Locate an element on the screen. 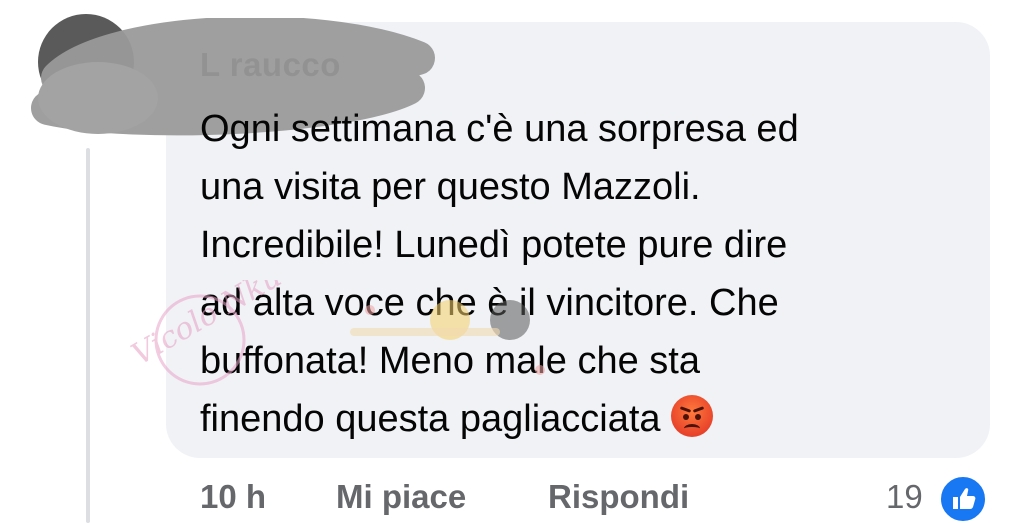  reply-button: Rispondi is located at coordinates (618, 497).